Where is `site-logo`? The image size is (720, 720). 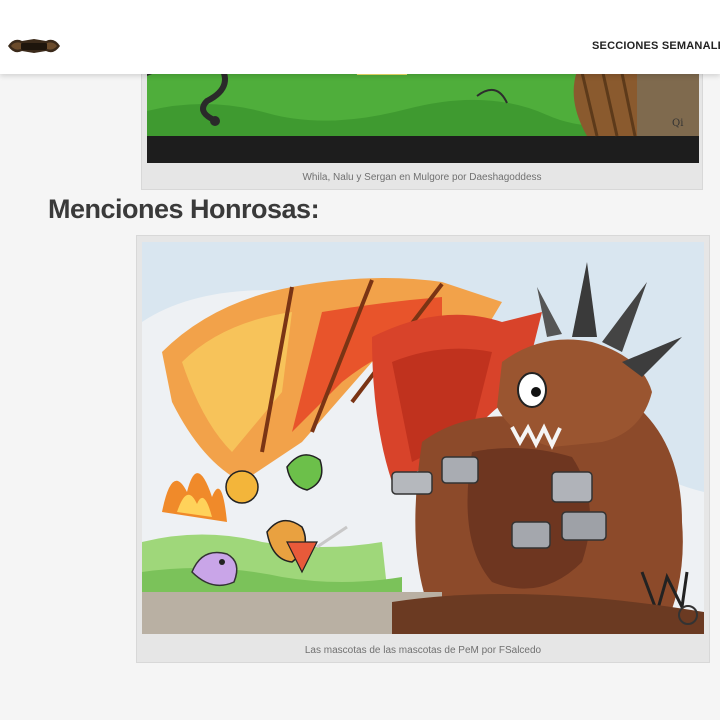 site-logo is located at coordinates (34, 46).